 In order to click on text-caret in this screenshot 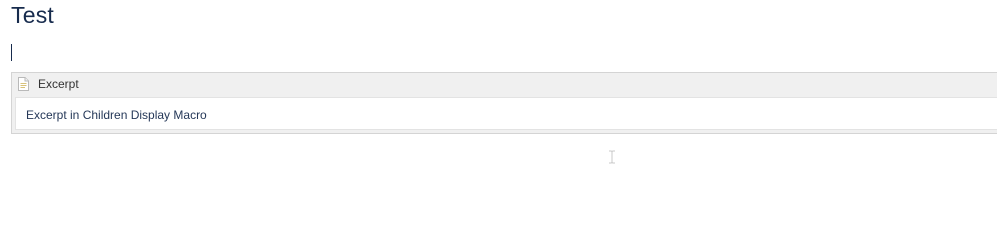, I will do `click(11, 52)`.